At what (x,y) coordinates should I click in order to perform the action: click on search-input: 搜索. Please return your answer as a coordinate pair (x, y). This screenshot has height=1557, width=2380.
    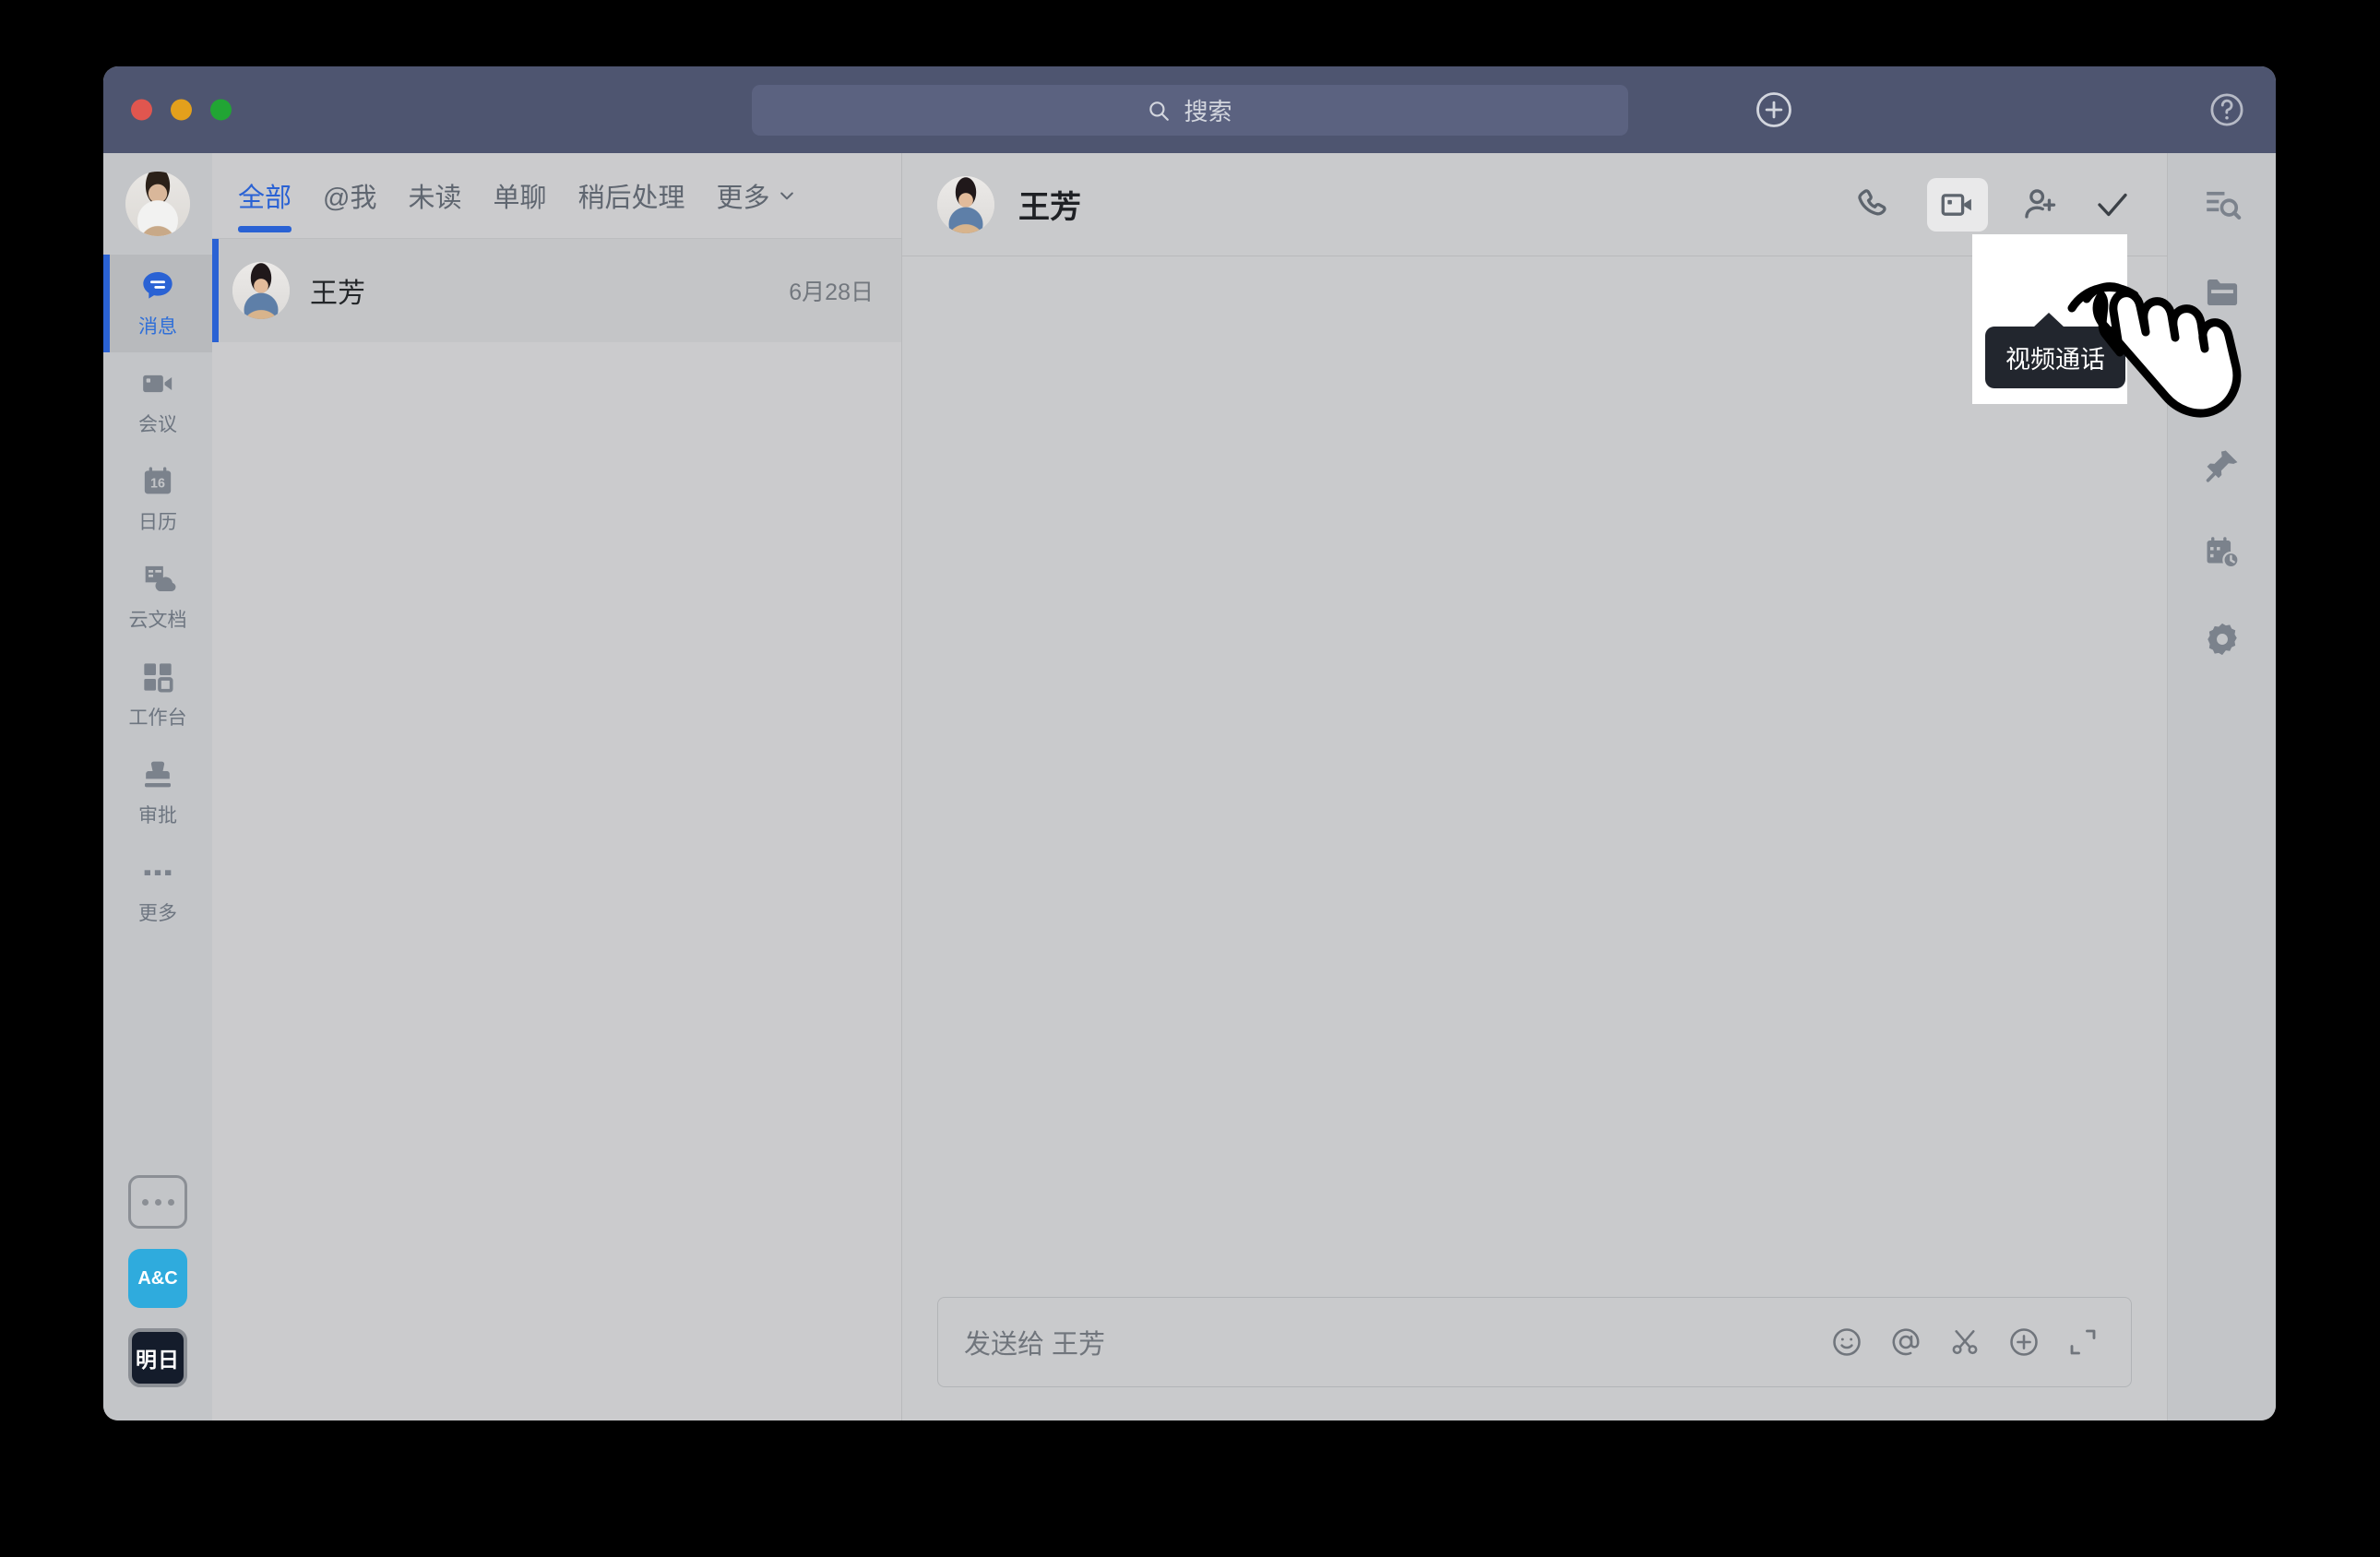
    Looking at the image, I should click on (1189, 111).